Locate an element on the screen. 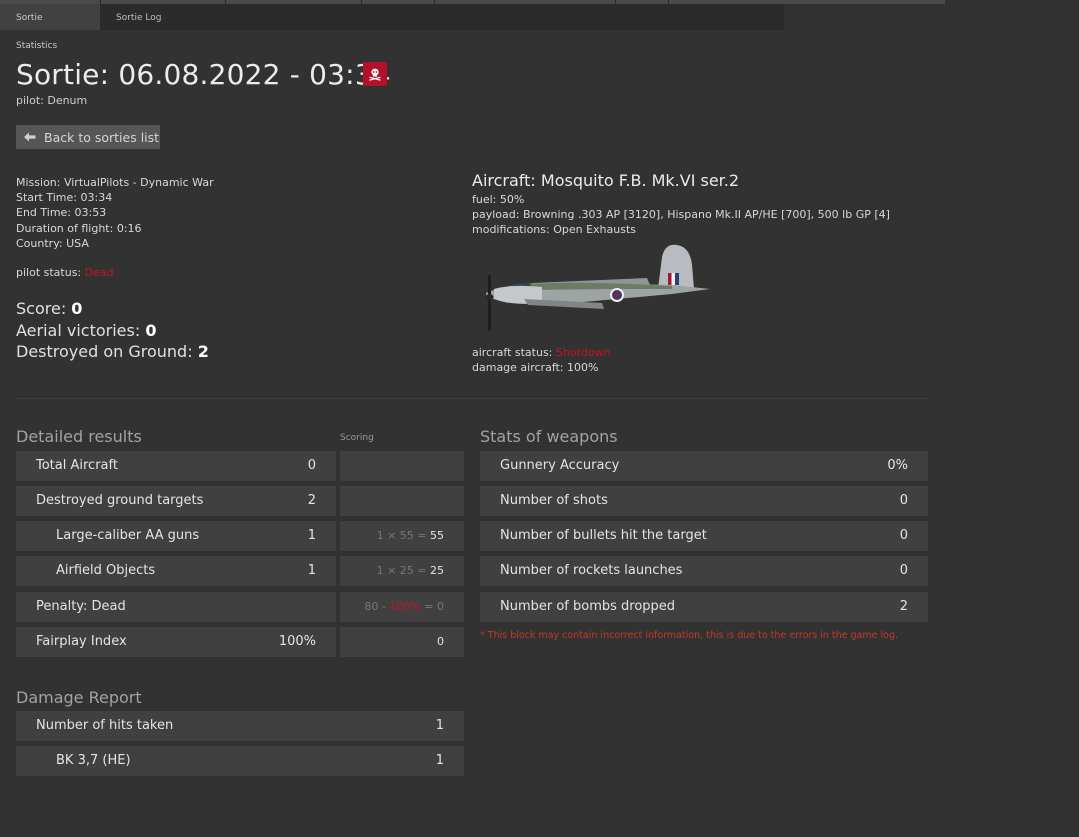  row-label: Large-caliber AA guns is located at coordinates (128, 535).